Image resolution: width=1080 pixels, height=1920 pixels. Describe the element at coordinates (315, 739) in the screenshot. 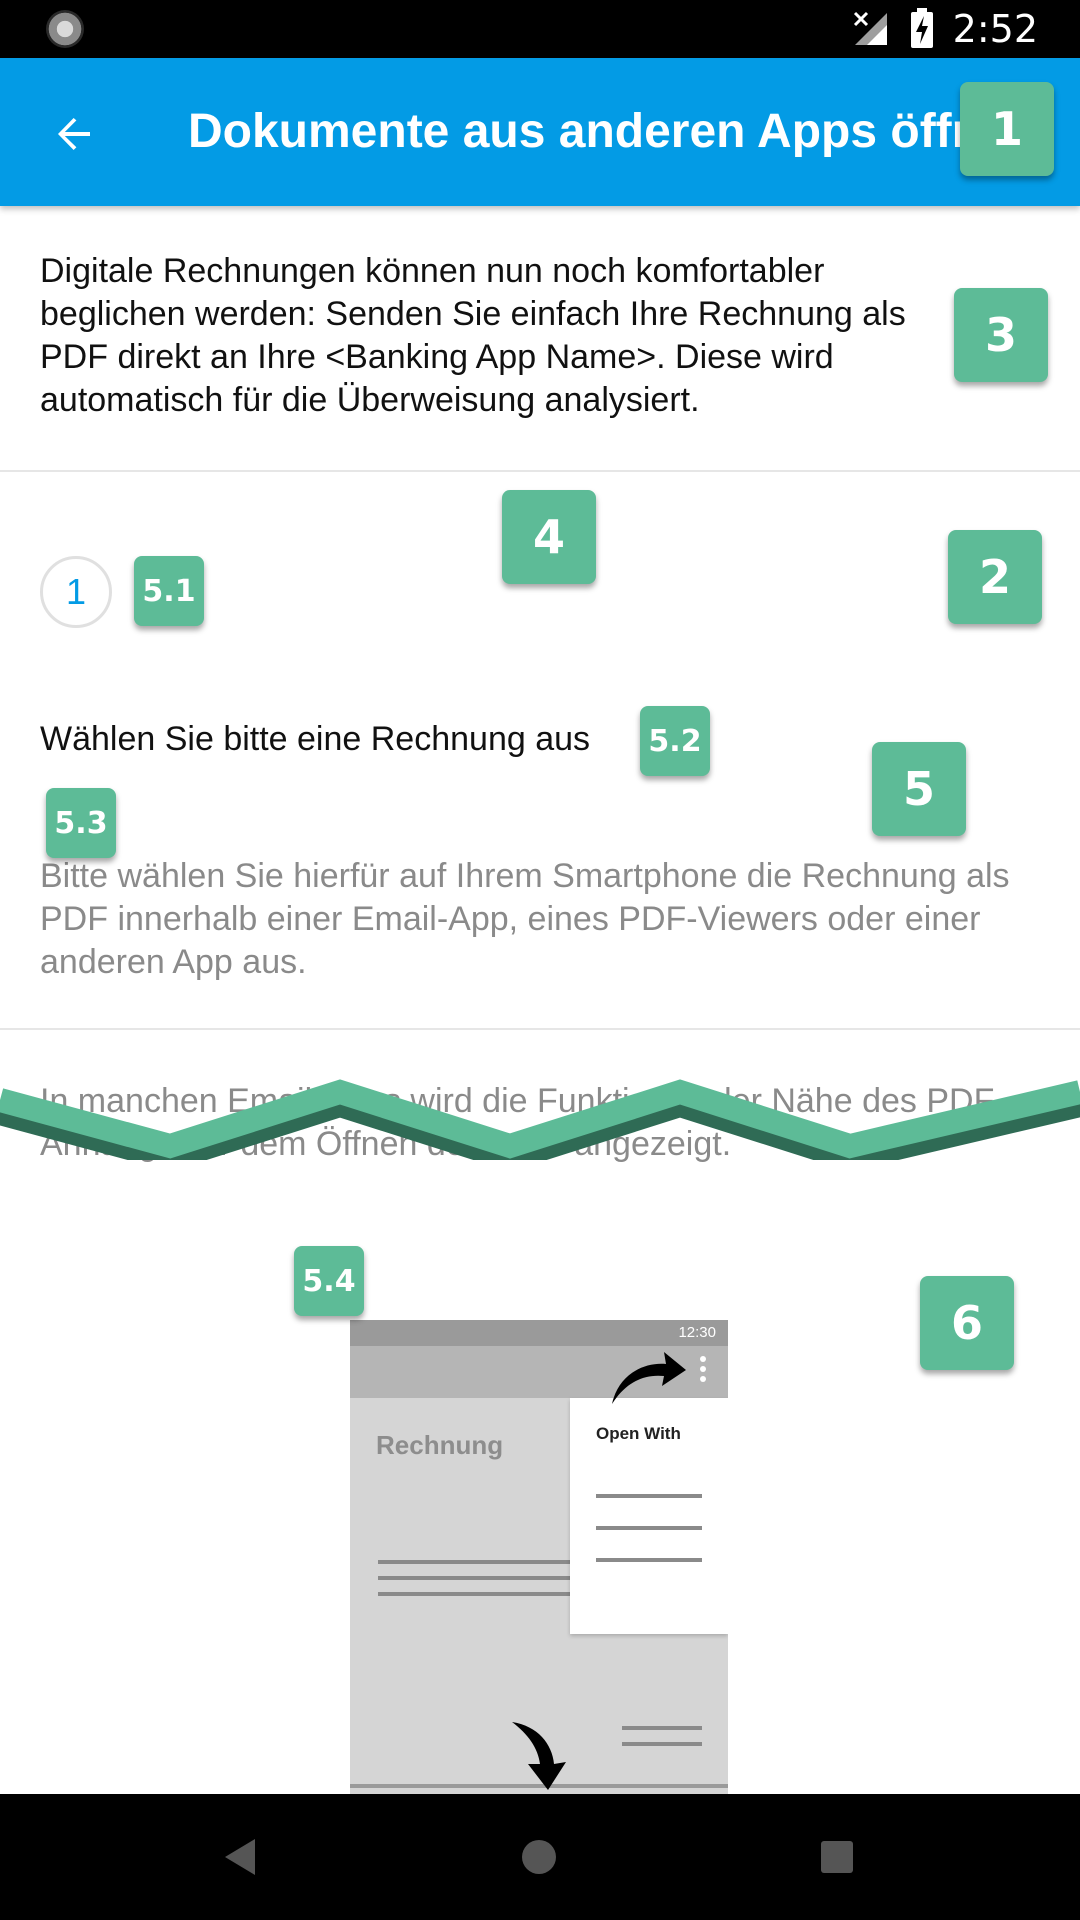

I see `step-title: Wählen Sie bitte eine Rechnung aus` at that location.